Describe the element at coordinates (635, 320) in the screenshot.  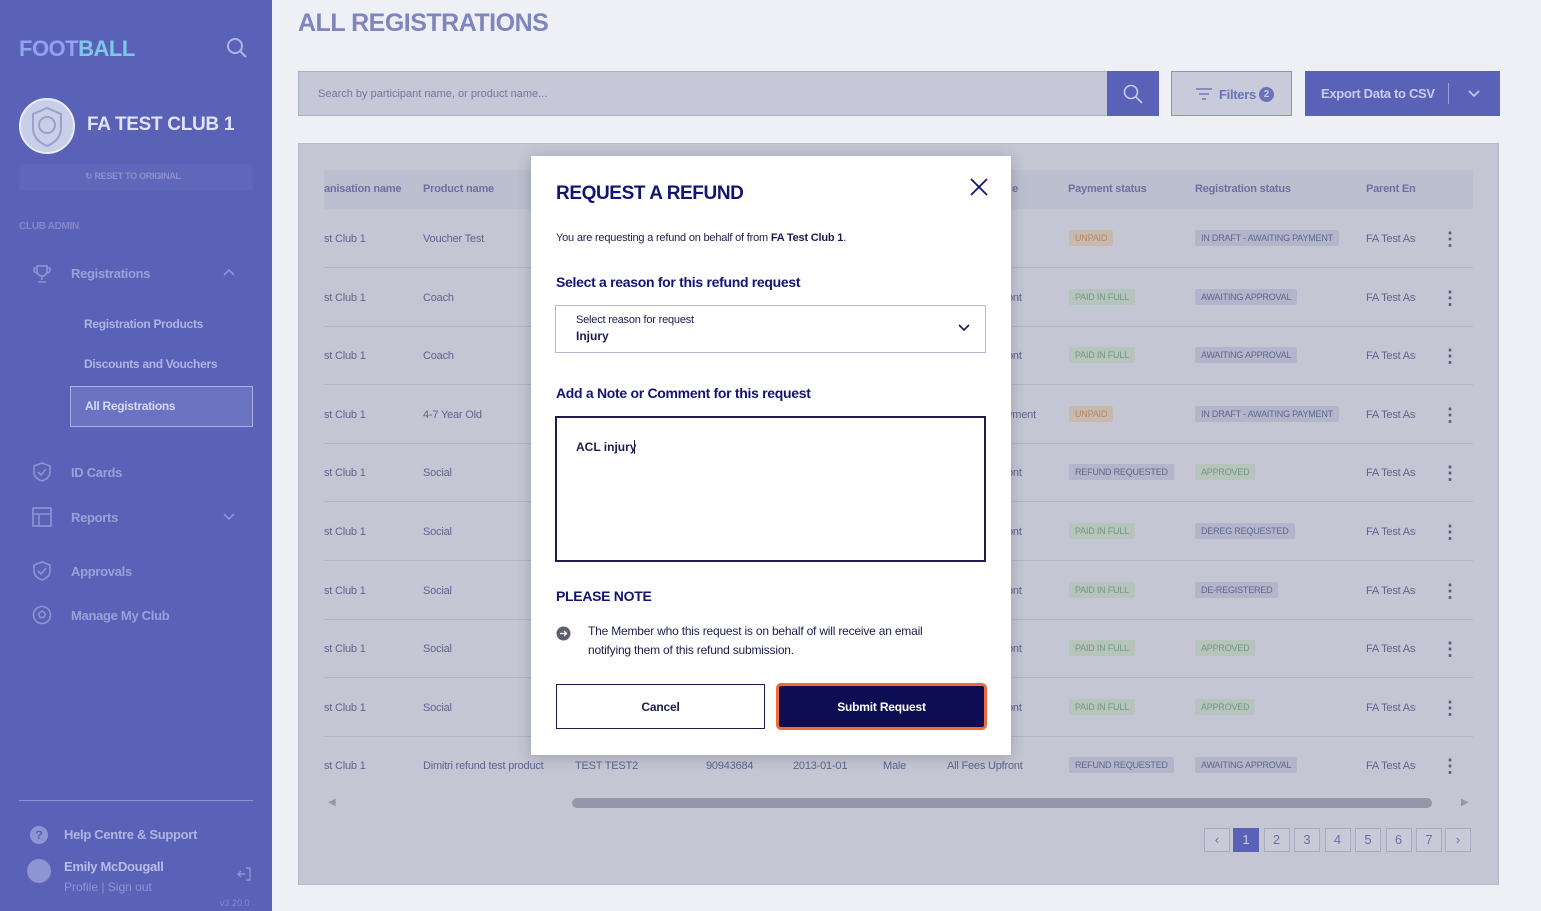
I see `reason-select-label: Select reason for request` at that location.